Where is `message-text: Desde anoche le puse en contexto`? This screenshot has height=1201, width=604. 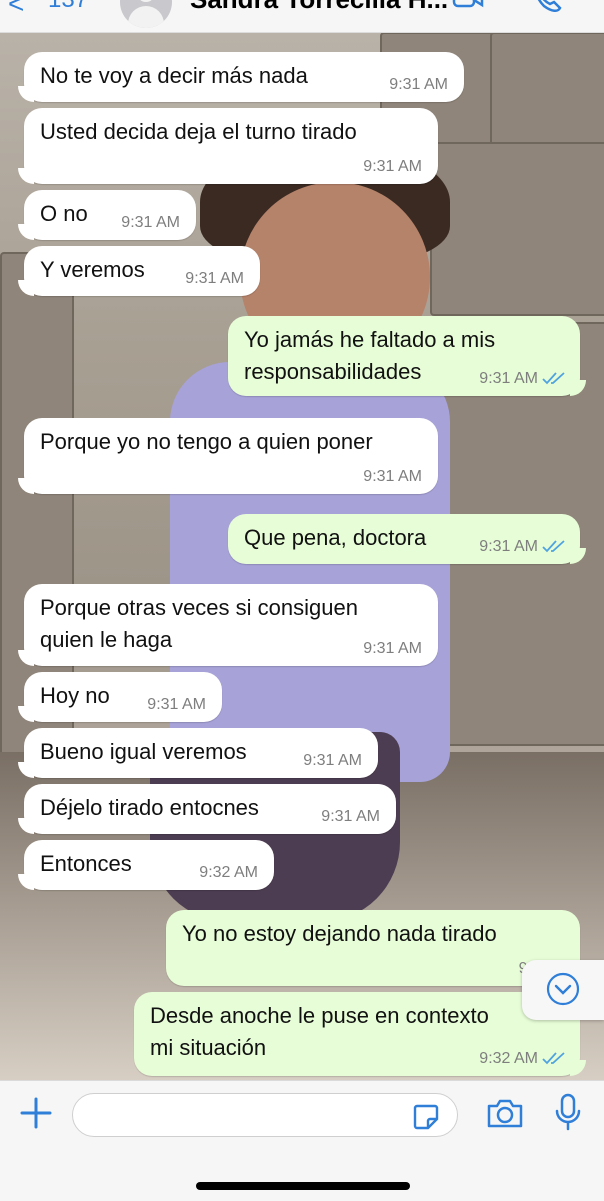 message-text: Desde anoche le puse en contexto is located at coordinates (319, 1015).